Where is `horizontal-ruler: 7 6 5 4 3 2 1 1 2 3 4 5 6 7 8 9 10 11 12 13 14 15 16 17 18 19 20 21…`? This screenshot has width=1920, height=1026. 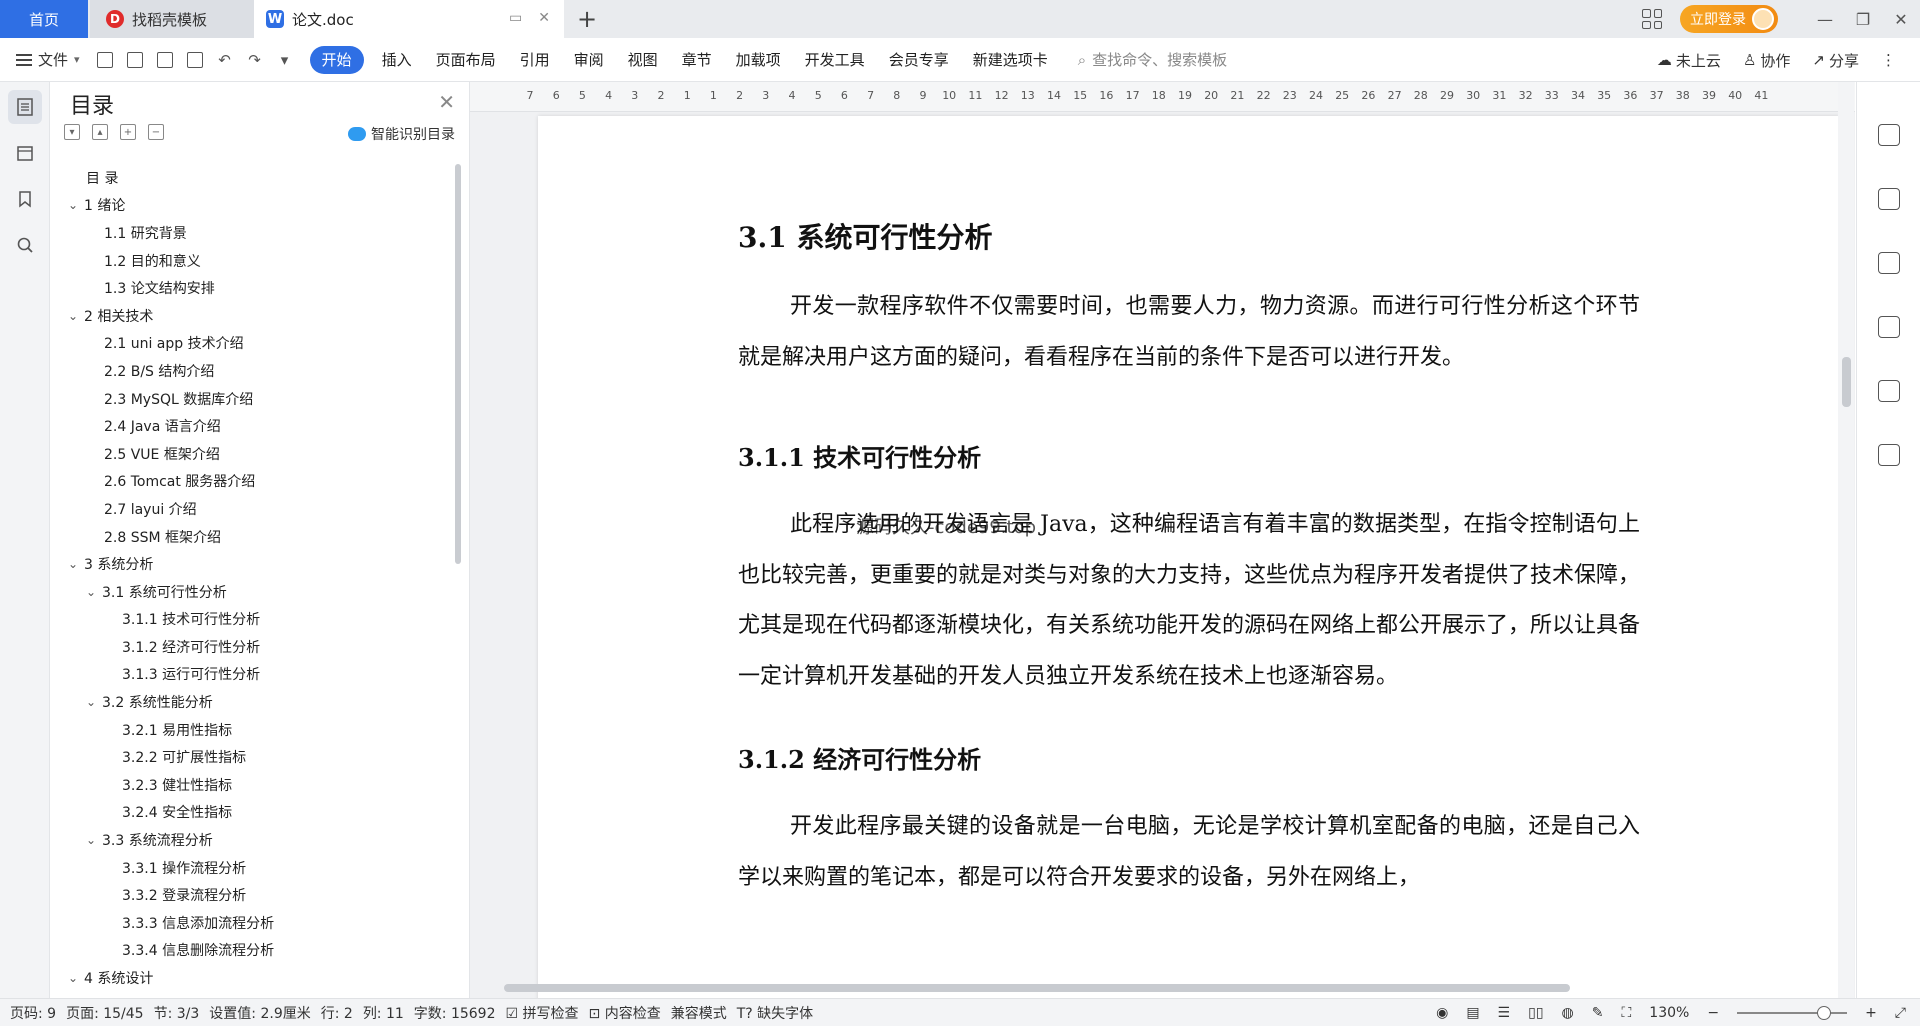 horizontal-ruler: 7 6 5 4 3 2 1 1 2 3 4 5 6 7 8 9 10 11 12 13 14 15 16 17 18 19 20 21… is located at coordinates (1162, 97).